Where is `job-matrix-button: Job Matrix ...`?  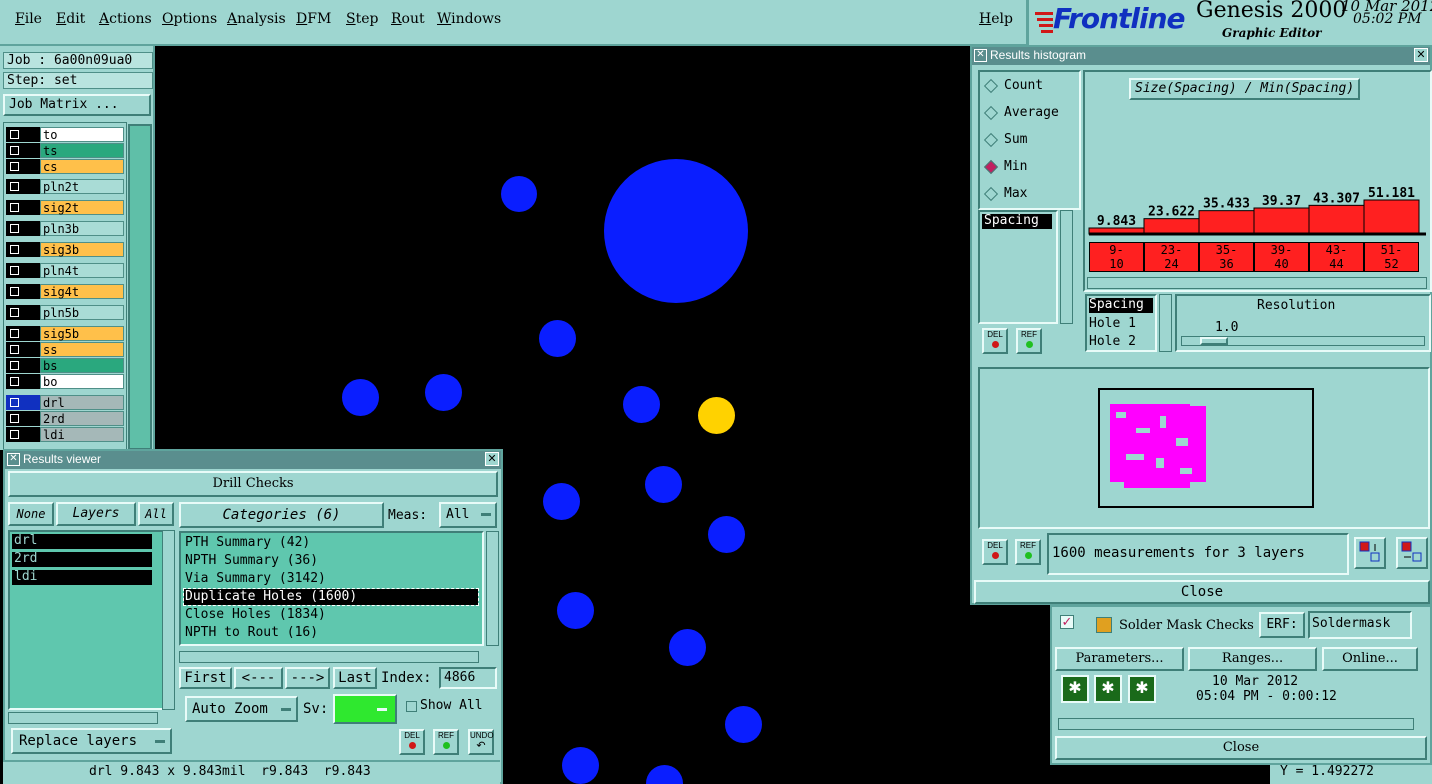 job-matrix-button: Job Matrix ... is located at coordinates (77, 105).